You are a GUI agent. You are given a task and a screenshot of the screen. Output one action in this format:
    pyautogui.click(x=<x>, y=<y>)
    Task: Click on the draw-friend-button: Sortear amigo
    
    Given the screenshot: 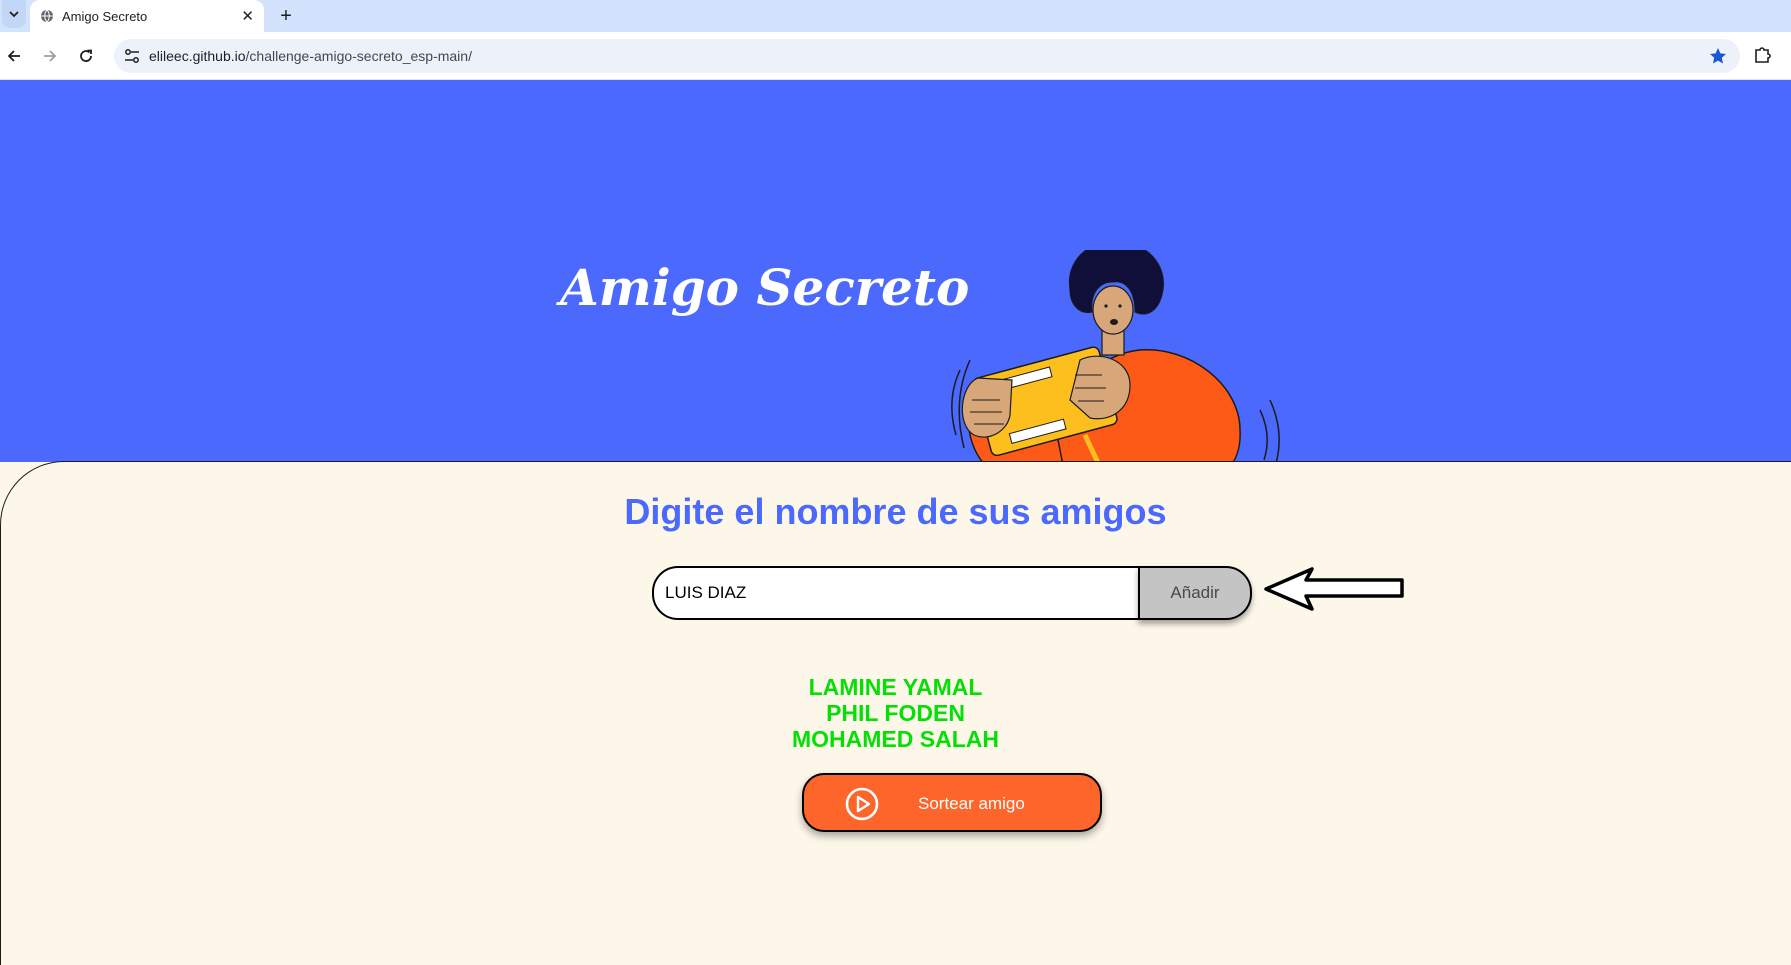 What is the action you would take?
    pyautogui.click(x=952, y=802)
    